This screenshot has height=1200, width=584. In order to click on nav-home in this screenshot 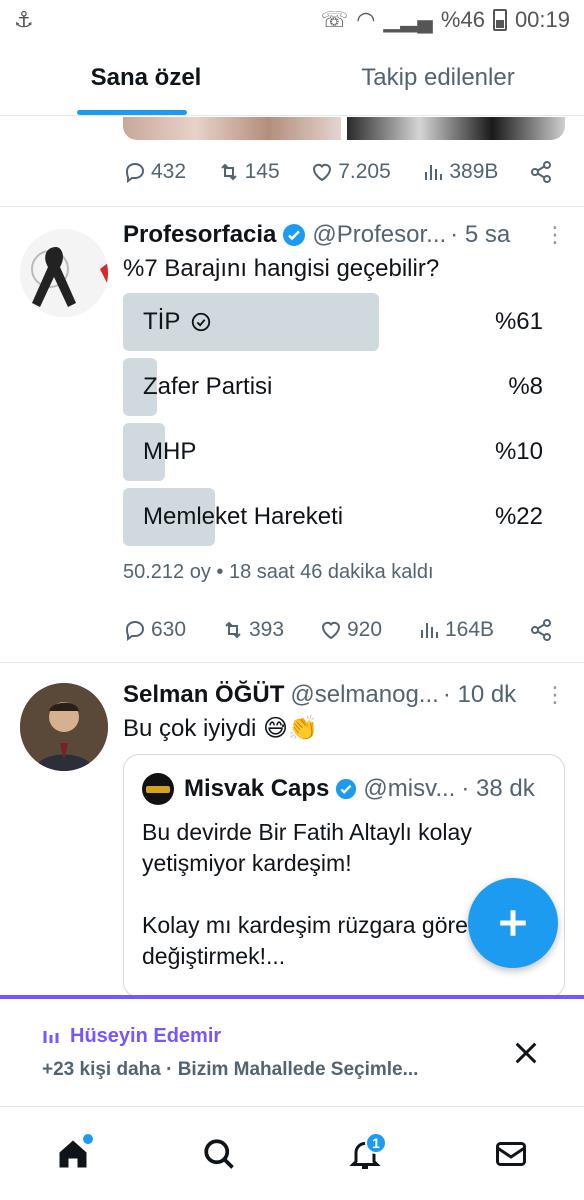, I will do `click(73, 1154)`.